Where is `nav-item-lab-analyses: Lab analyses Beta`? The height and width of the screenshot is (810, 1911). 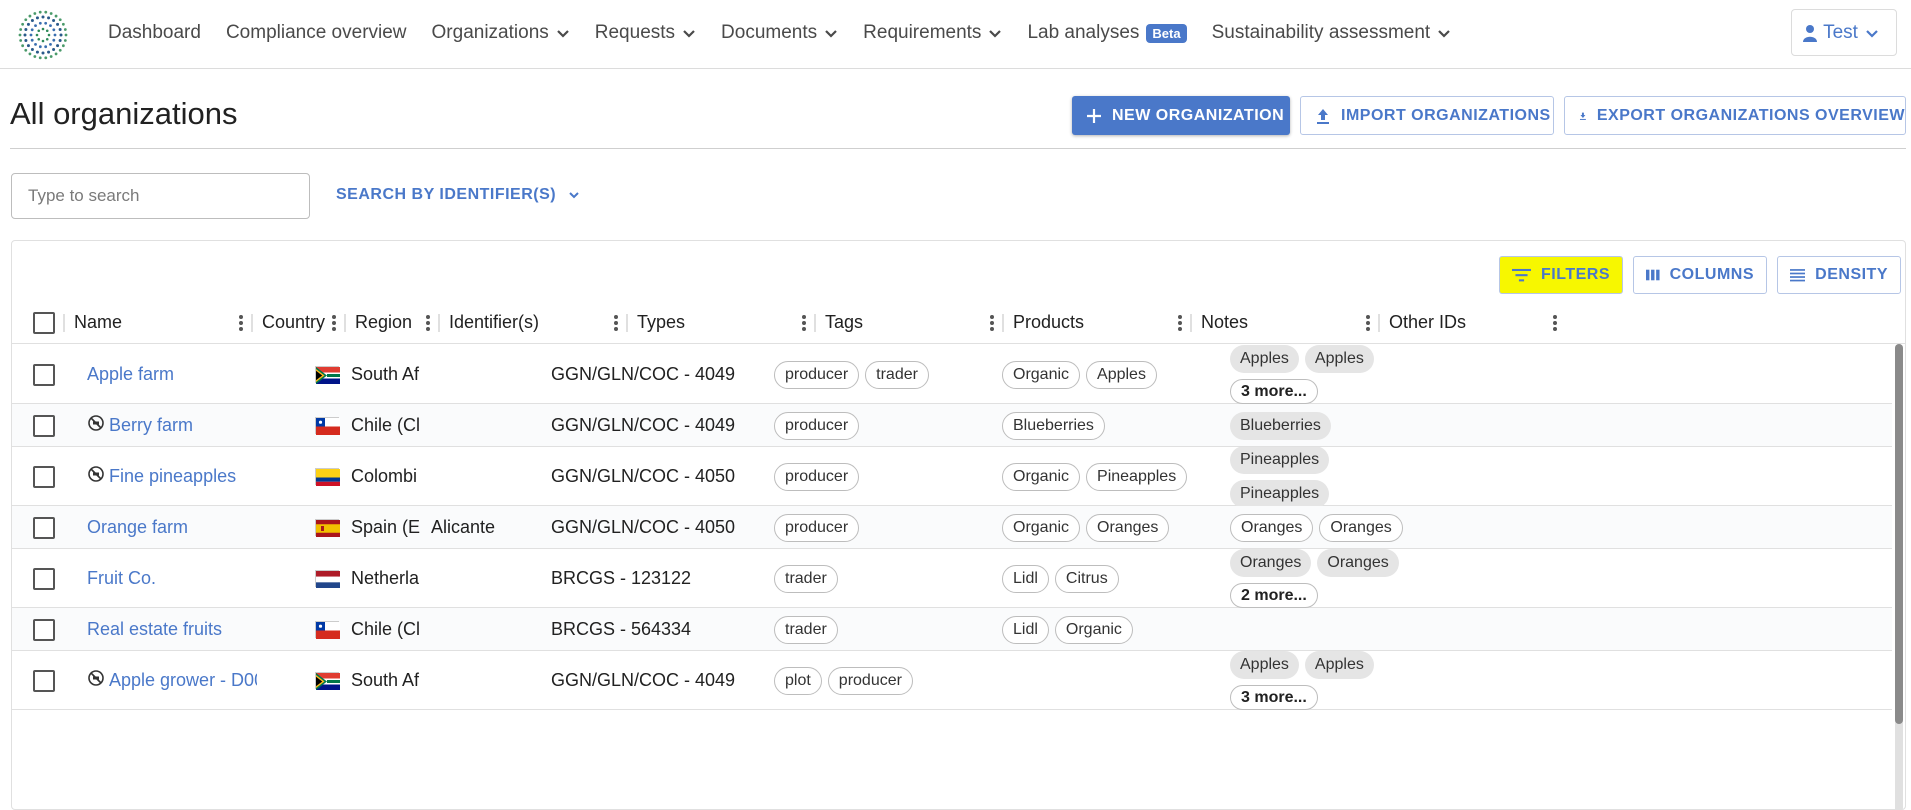
nav-item-lab-analyses: Lab analyses Beta is located at coordinates (1107, 33).